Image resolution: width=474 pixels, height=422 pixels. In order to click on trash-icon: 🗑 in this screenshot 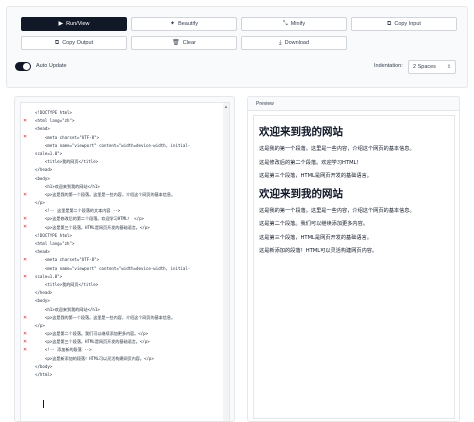, I will do `click(176, 43)`.